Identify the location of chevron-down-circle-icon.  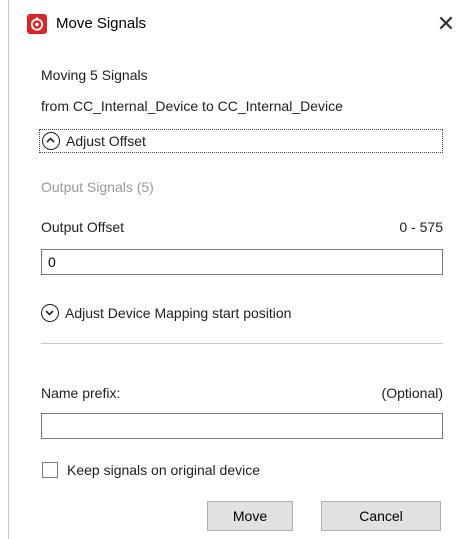
(50, 313).